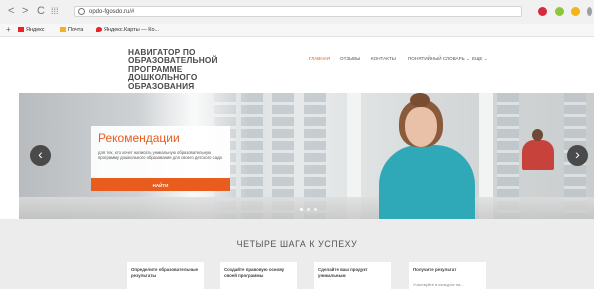  Describe the element at coordinates (350, 58) in the screenshot. I see `menu-item-reviews: ОТЗЫВЫ` at that location.